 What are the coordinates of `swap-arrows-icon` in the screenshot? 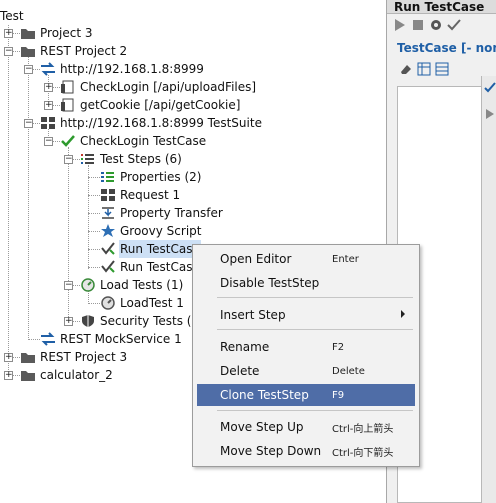 It's located at (48, 69).